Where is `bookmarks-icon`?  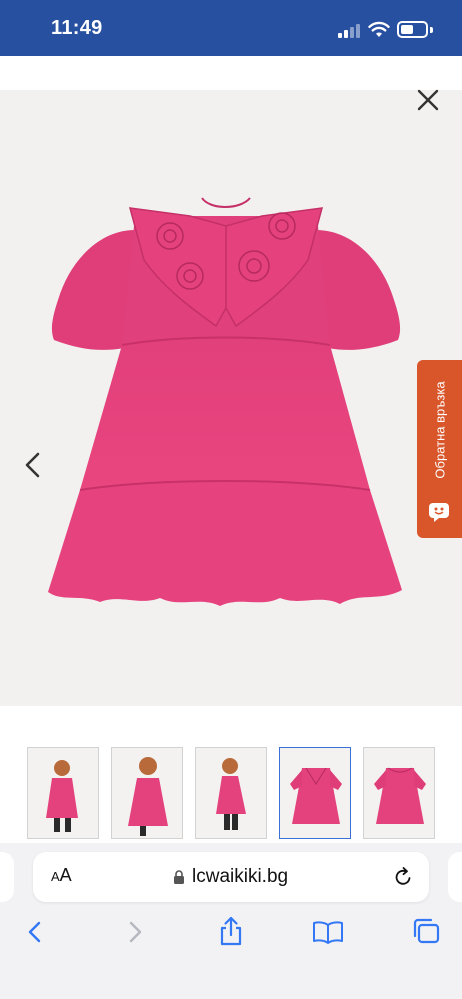
bookmarks-icon is located at coordinates (328, 932).